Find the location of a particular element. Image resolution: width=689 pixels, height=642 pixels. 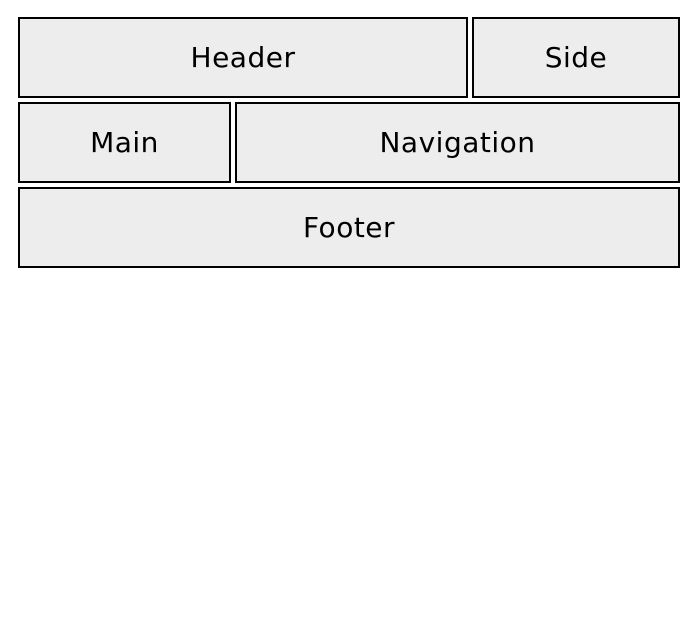

main-region: Main is located at coordinates (124, 142).